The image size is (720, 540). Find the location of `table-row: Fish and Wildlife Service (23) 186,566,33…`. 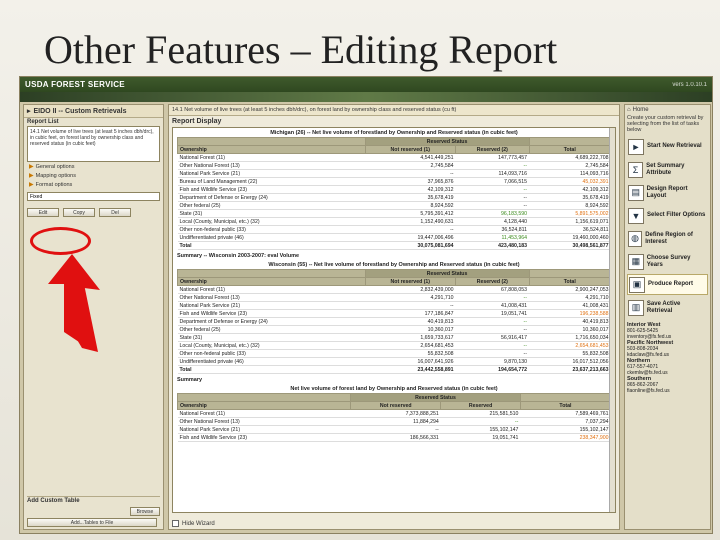

table-row: Fish and Wildlife Service (23) 186,566,33… is located at coordinates (394, 437).